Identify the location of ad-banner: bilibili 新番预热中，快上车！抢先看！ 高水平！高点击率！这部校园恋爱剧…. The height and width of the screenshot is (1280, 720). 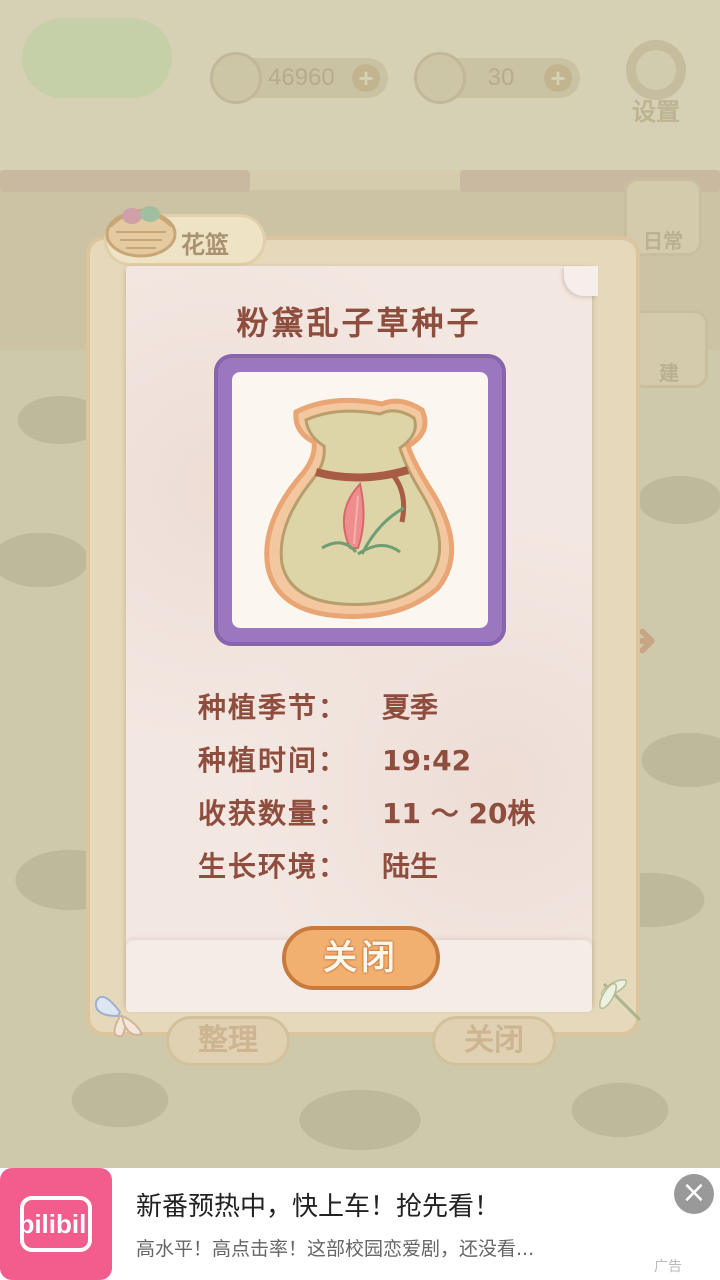
(360, 1224).